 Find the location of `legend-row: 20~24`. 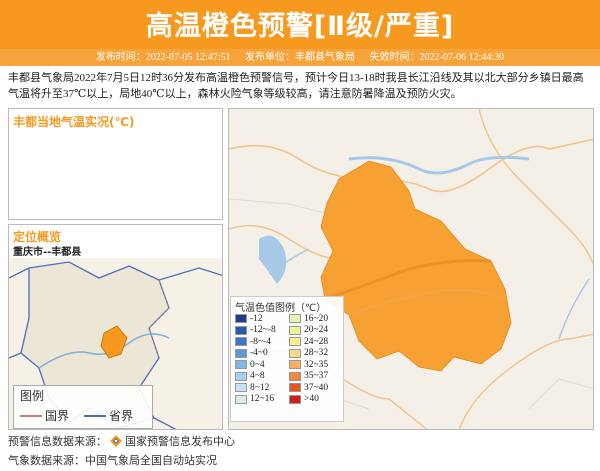

legend-row: 20~24 is located at coordinates (308, 331).